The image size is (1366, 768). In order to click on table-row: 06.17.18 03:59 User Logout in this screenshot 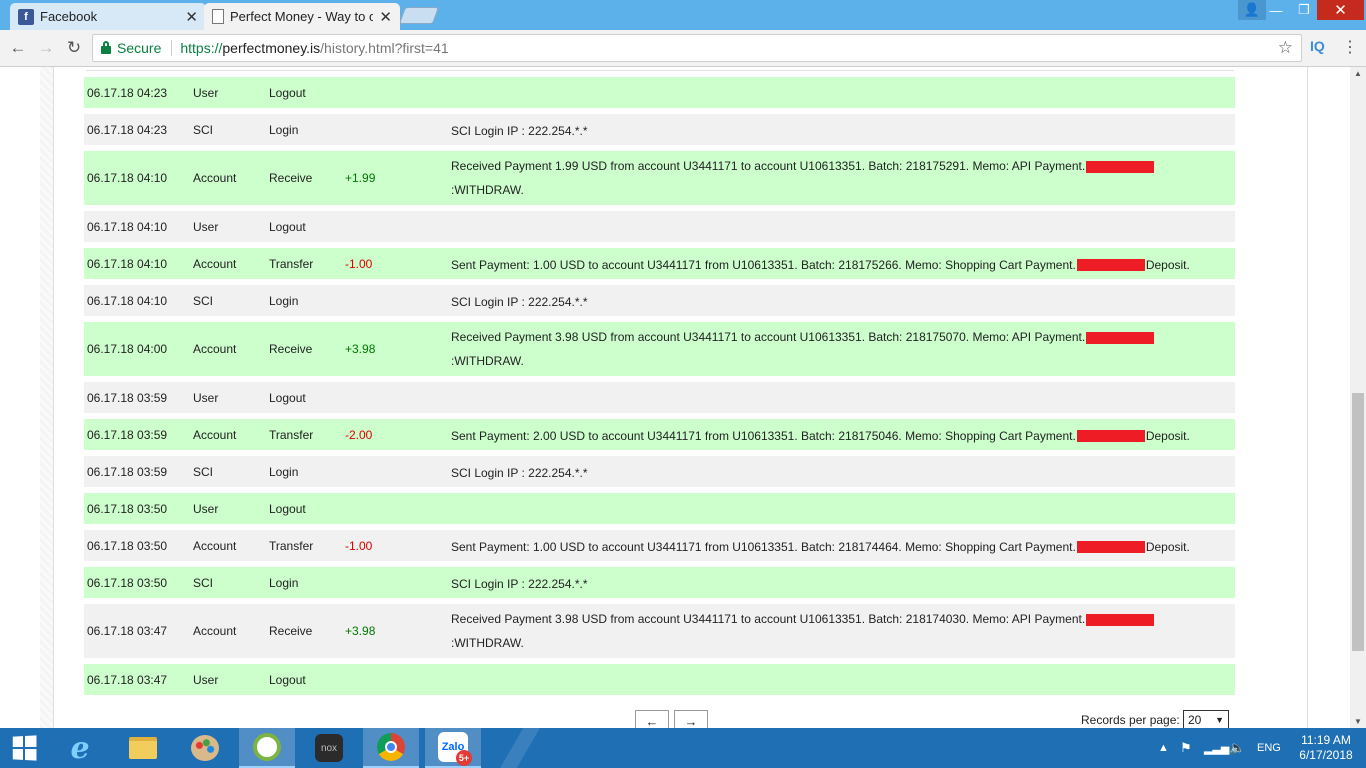, I will do `click(659, 397)`.